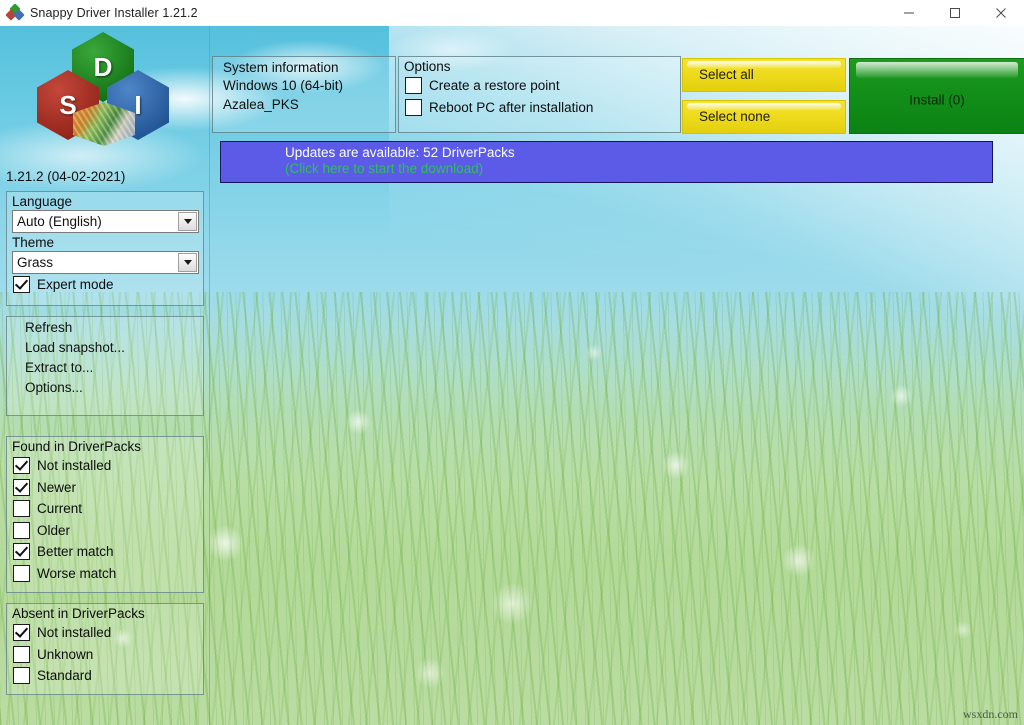  Describe the element at coordinates (64, 676) in the screenshot. I see `absent-standard-label: Standard` at that location.